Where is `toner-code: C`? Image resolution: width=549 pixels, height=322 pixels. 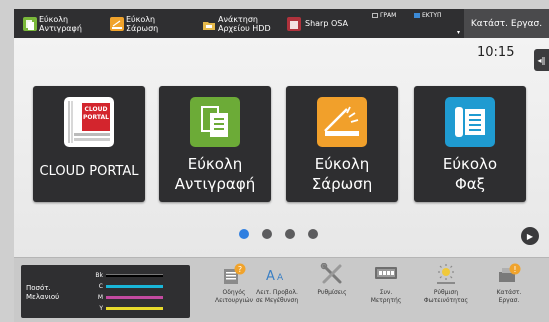 toner-code: C is located at coordinates (100, 286).